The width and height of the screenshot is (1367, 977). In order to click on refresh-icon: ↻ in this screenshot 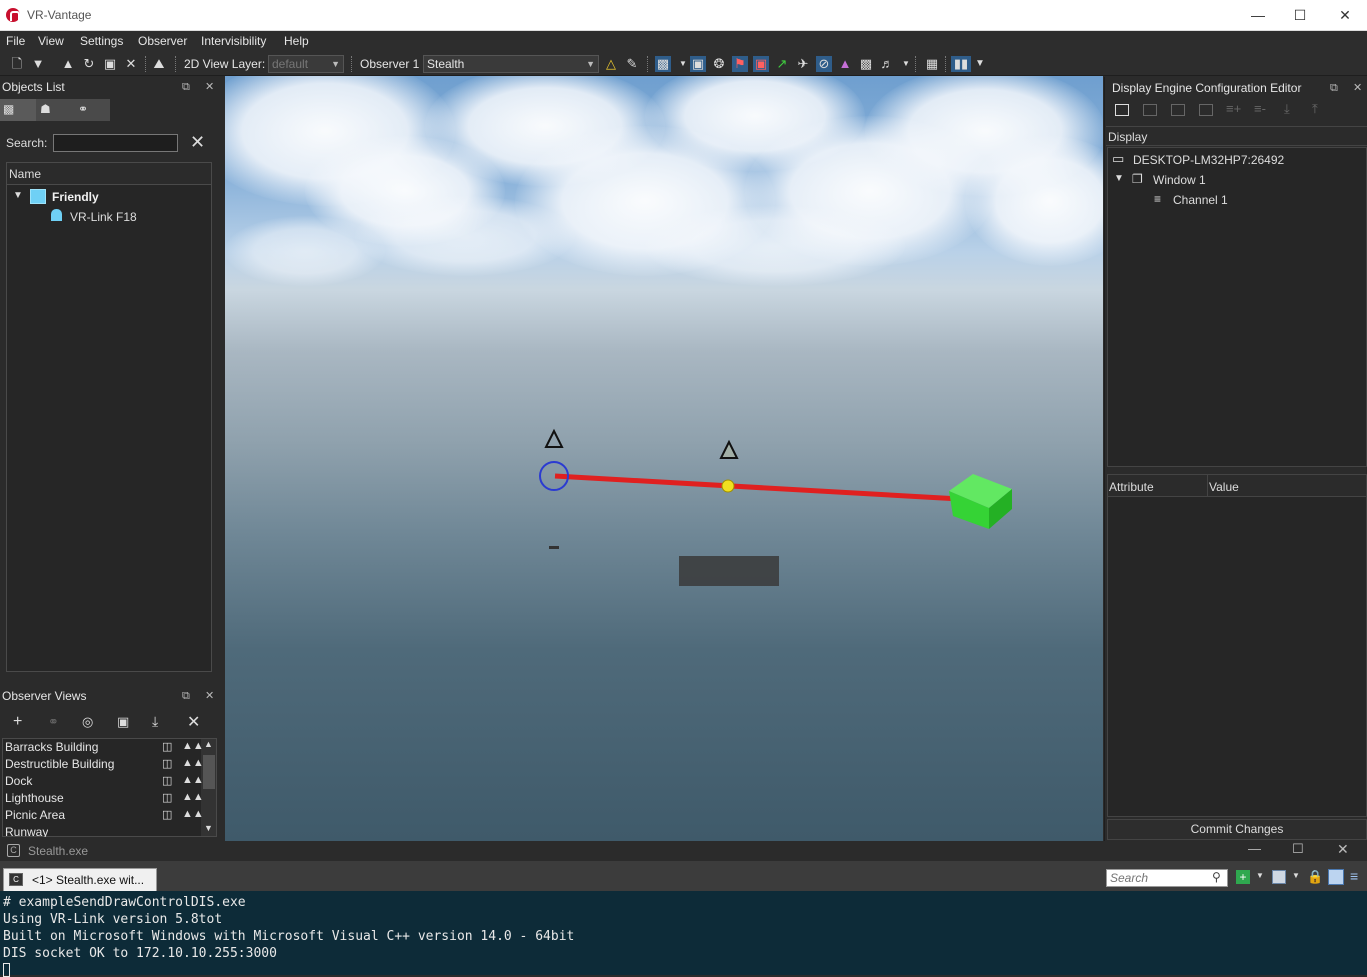, I will do `click(89, 64)`.